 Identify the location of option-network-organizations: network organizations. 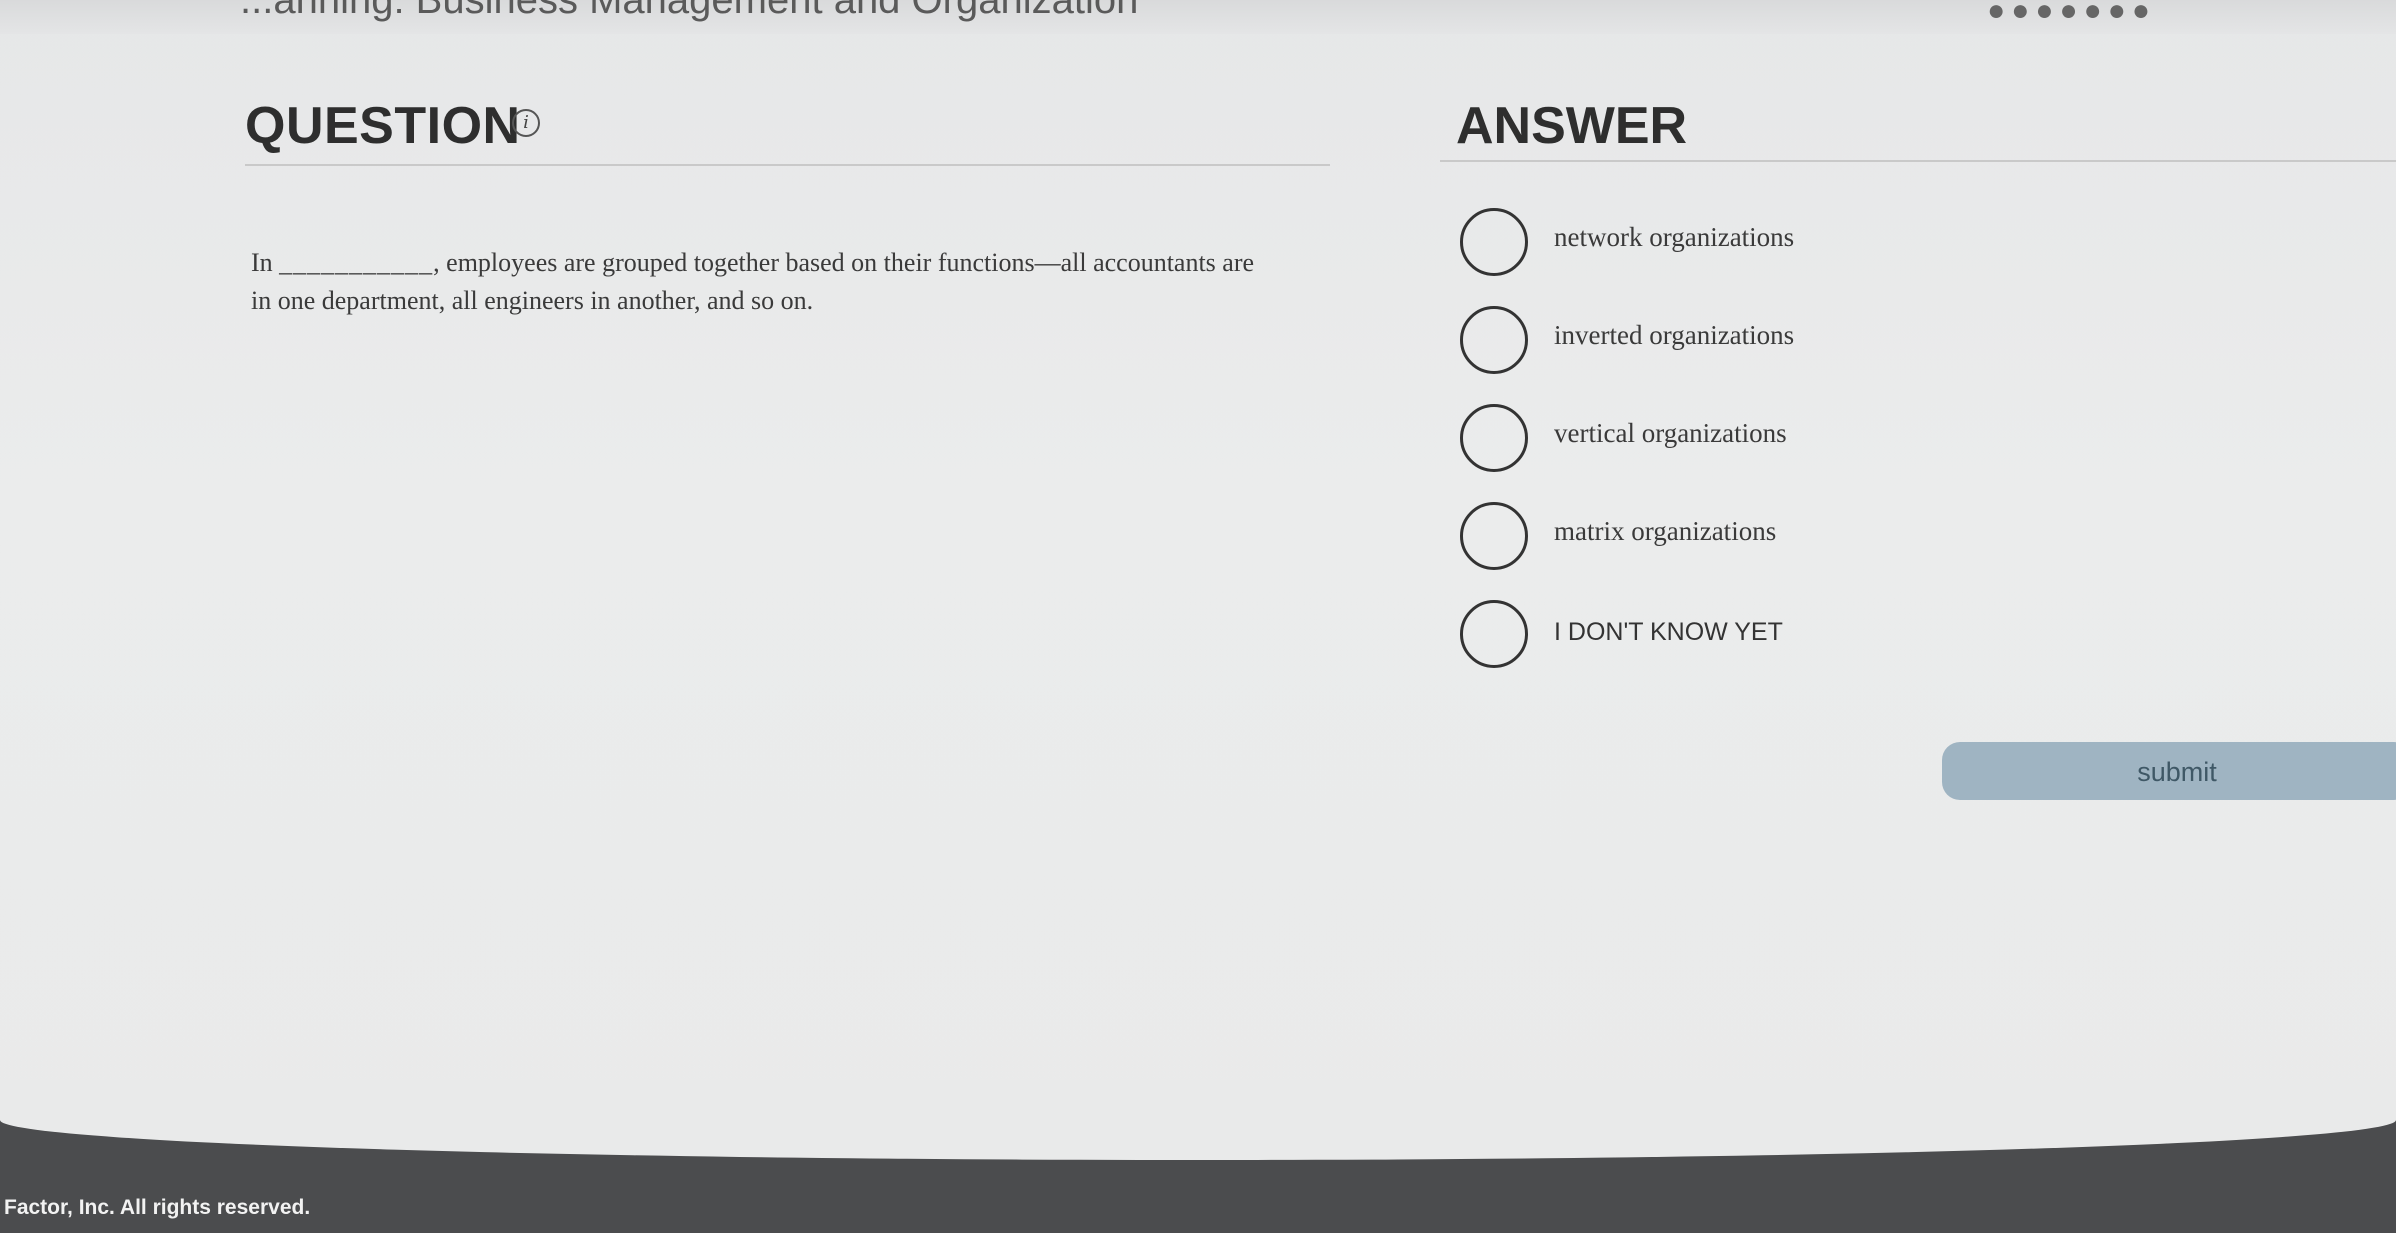
(1720, 245).